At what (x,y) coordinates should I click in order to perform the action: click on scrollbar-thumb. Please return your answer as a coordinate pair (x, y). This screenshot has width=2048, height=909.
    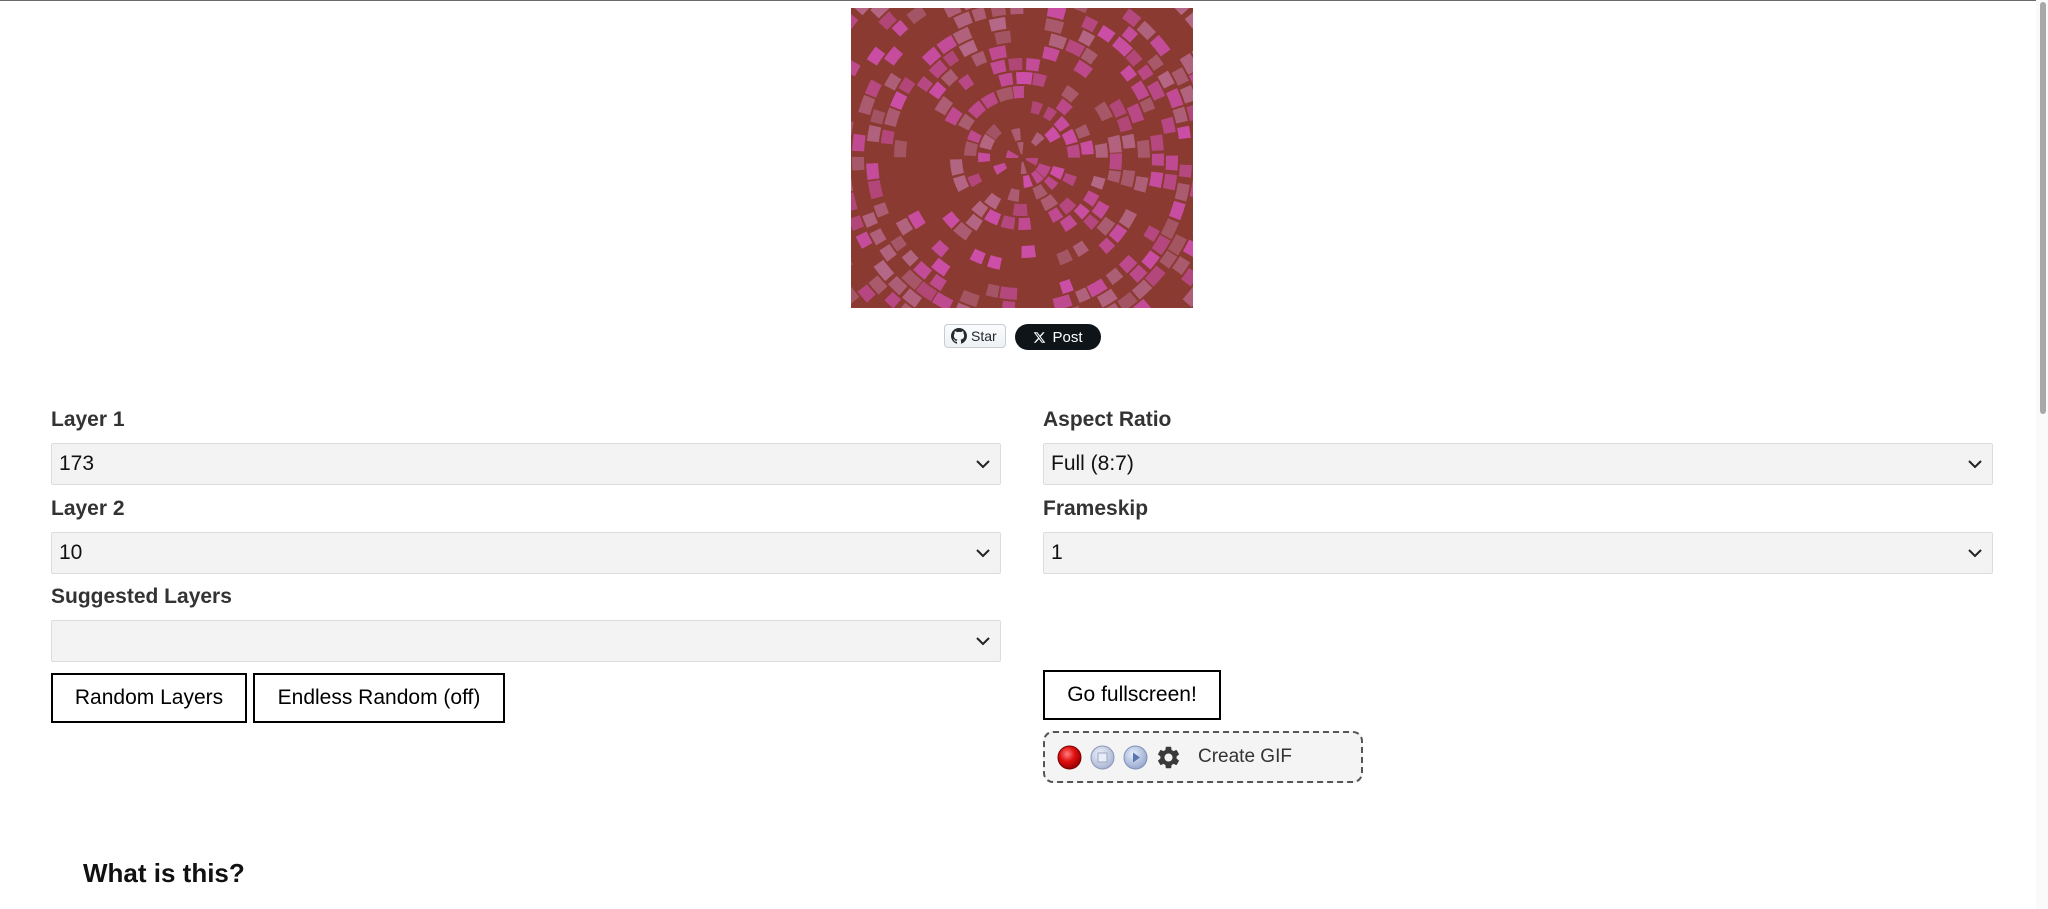
    Looking at the image, I should click on (2043, 208).